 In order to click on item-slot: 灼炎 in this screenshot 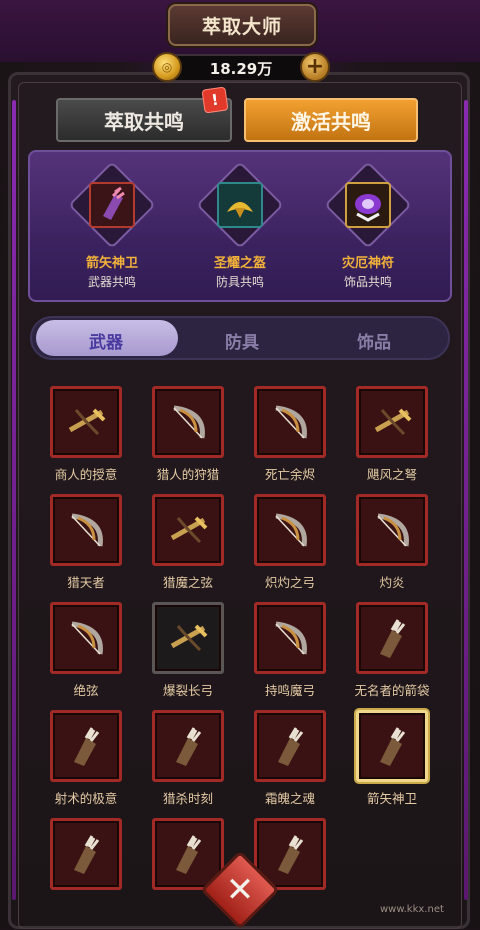, I will do `click(392, 542)`.